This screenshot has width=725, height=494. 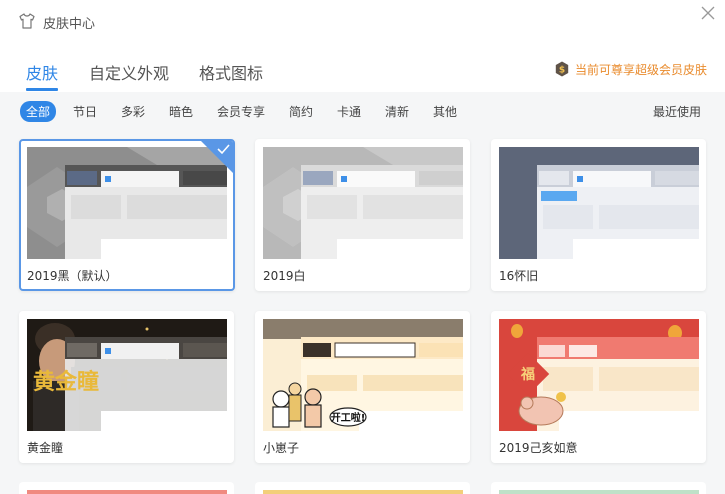 I want to click on tab-custom-appearance: 自定义外观, so click(x=129, y=72).